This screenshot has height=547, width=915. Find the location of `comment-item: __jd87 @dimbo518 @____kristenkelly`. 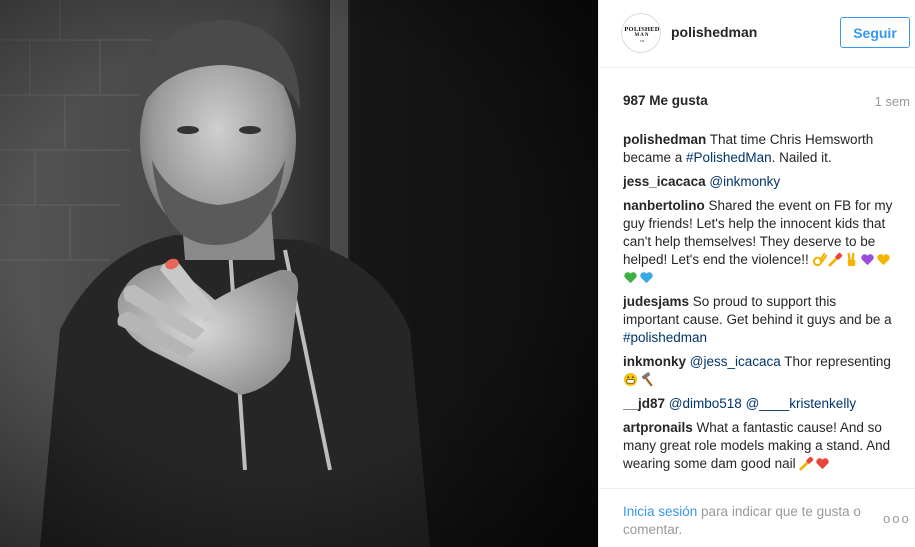

comment-item: __jd87 @dimbo518 @____kristenkelly is located at coordinates (759, 404).